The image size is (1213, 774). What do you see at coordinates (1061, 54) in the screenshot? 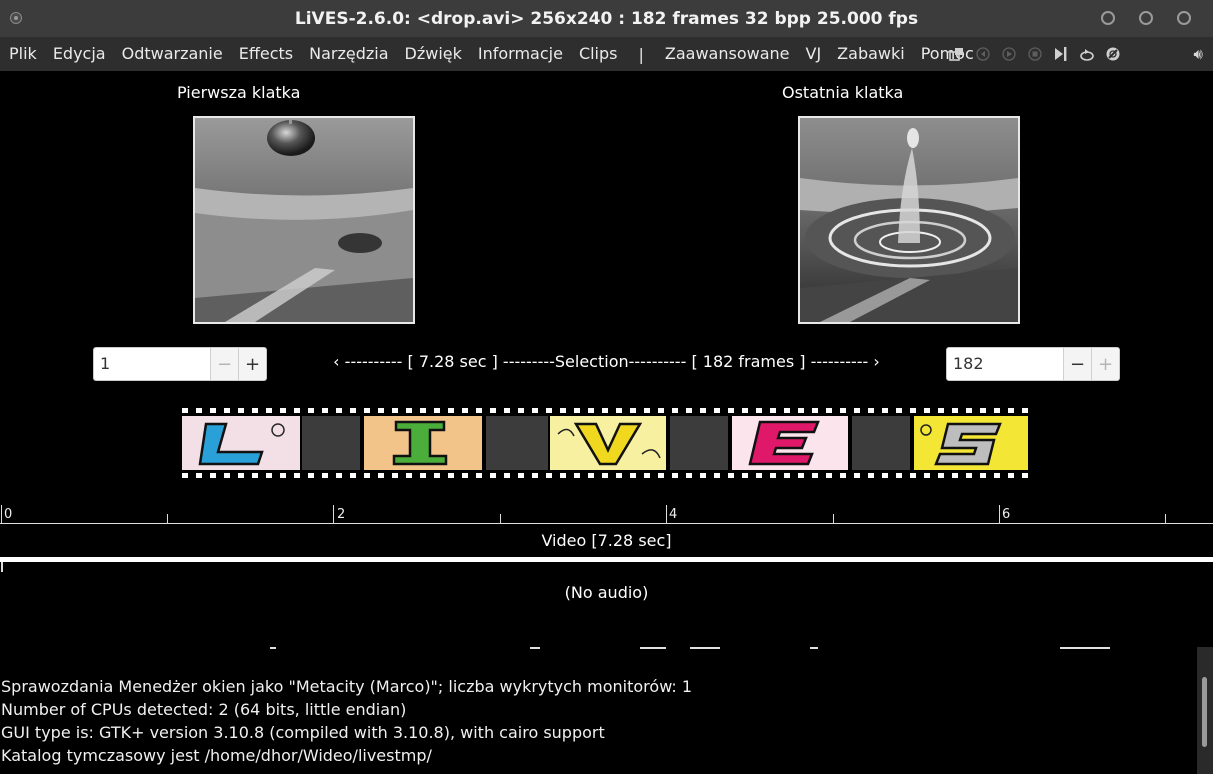
I see `play-selection-icon` at bounding box center [1061, 54].